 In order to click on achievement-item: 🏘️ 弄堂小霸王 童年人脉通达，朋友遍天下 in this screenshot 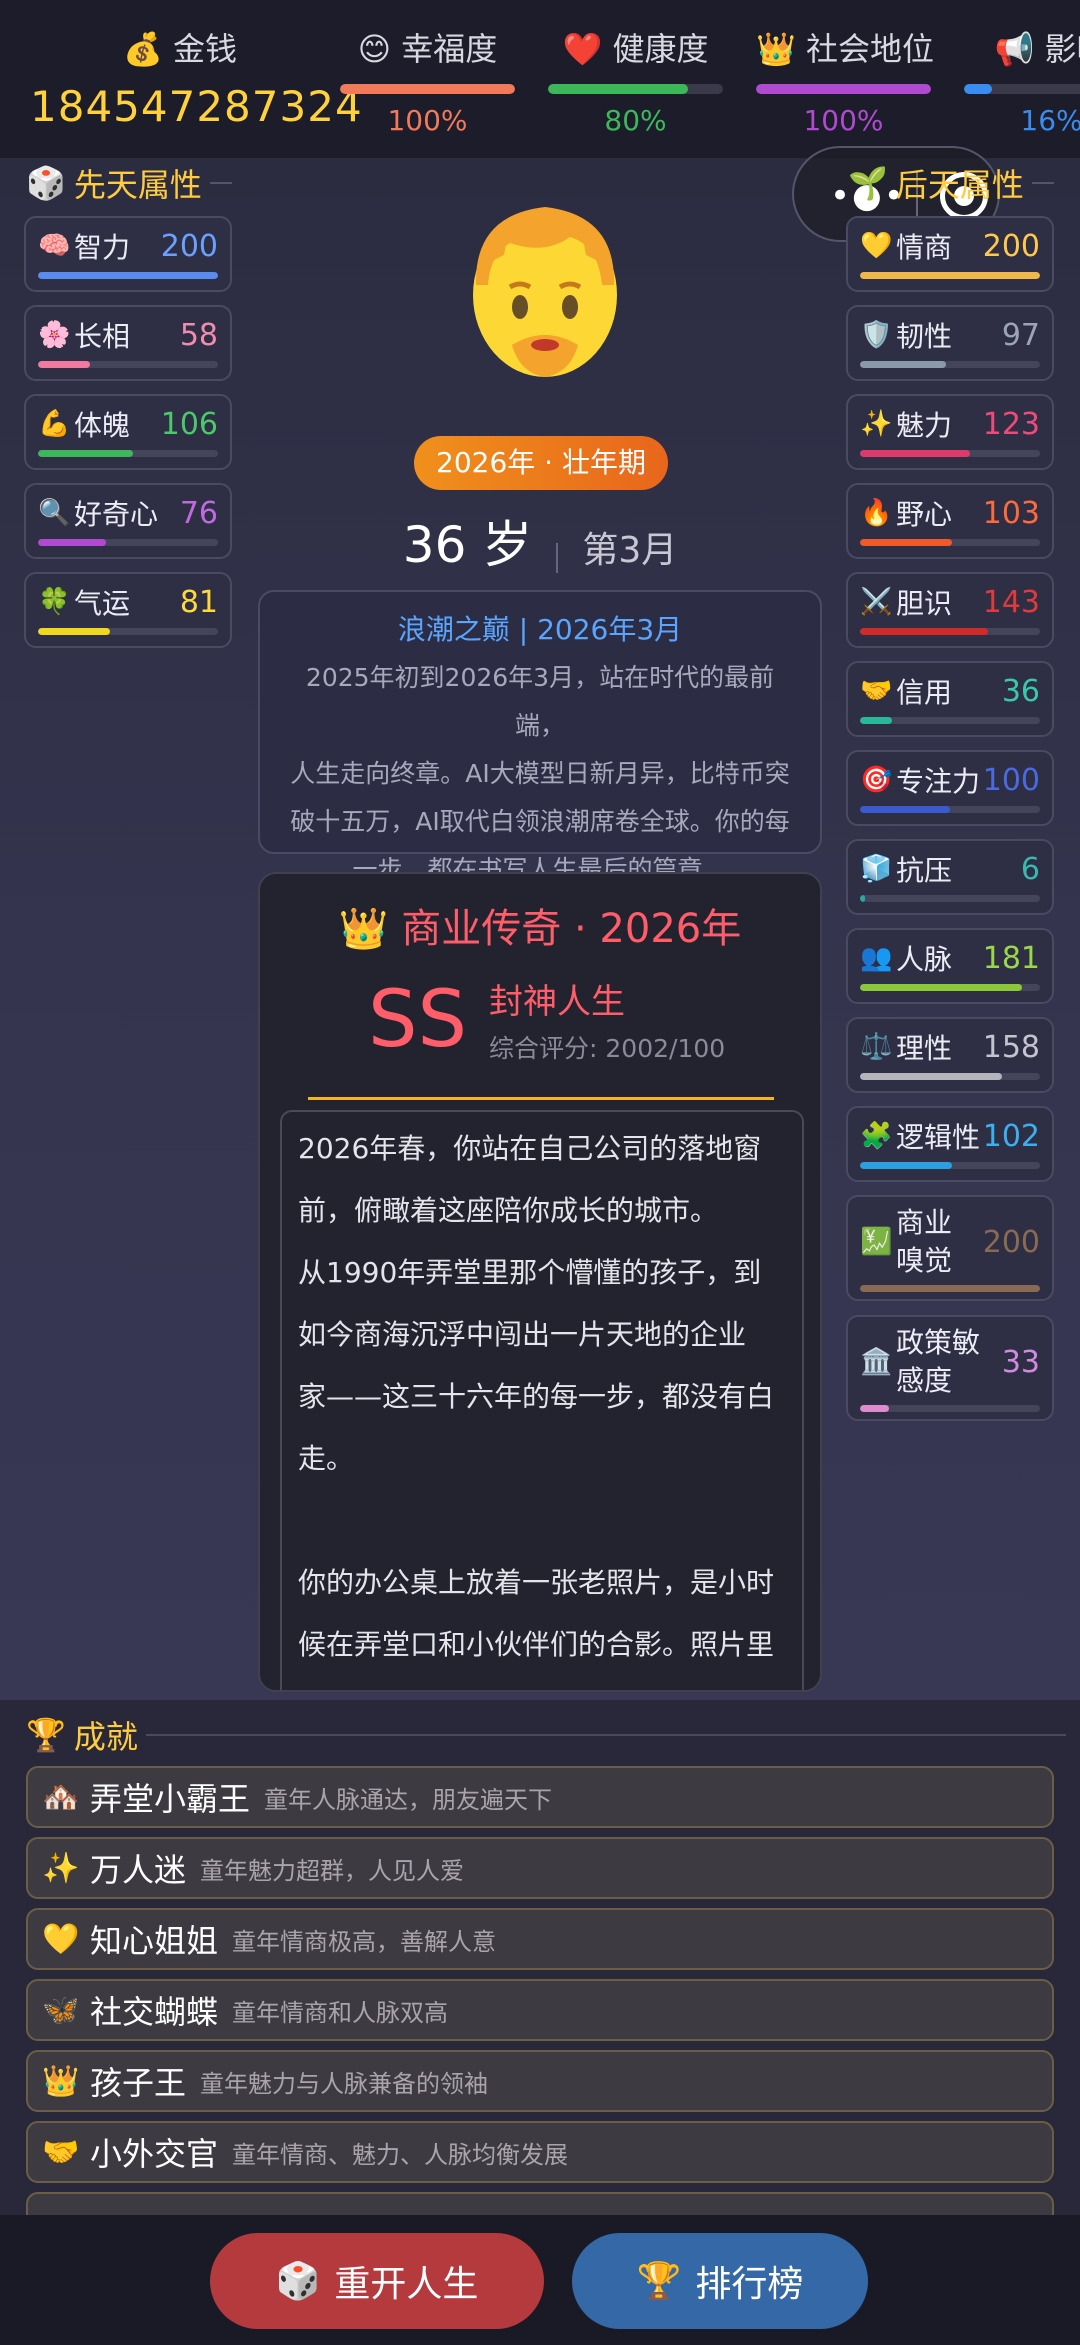, I will do `click(540, 1797)`.